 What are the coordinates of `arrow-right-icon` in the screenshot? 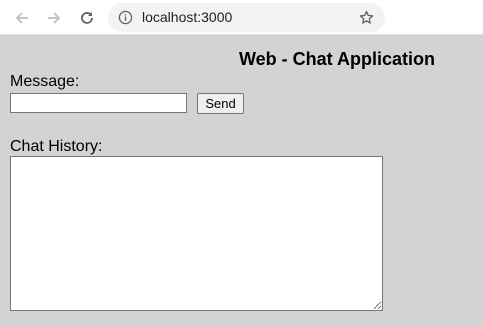 It's located at (54, 18).